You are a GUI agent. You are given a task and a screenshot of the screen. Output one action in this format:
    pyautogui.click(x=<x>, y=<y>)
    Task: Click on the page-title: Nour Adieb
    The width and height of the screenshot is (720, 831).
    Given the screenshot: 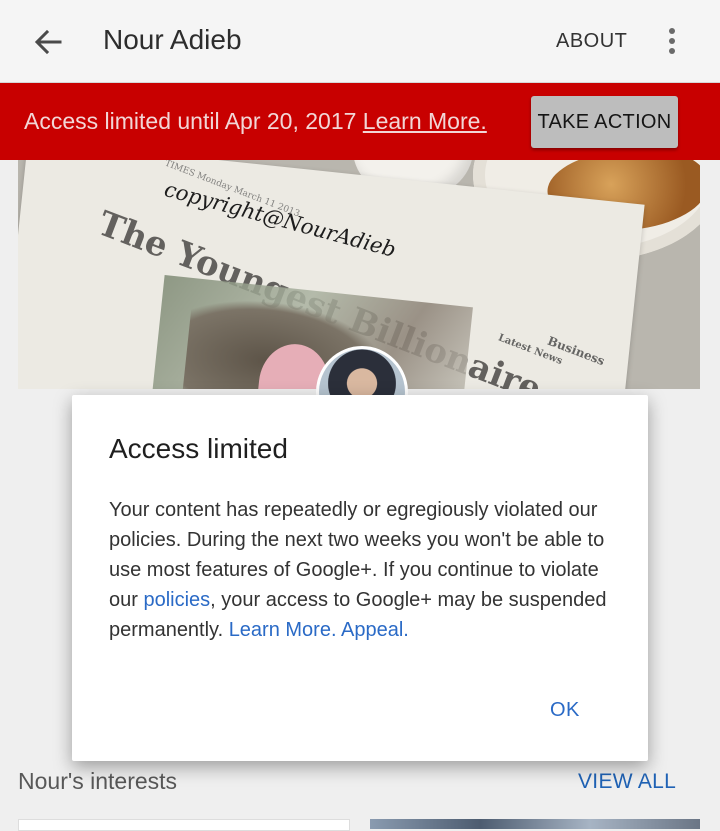 What is the action you would take?
    pyautogui.click(x=172, y=39)
    